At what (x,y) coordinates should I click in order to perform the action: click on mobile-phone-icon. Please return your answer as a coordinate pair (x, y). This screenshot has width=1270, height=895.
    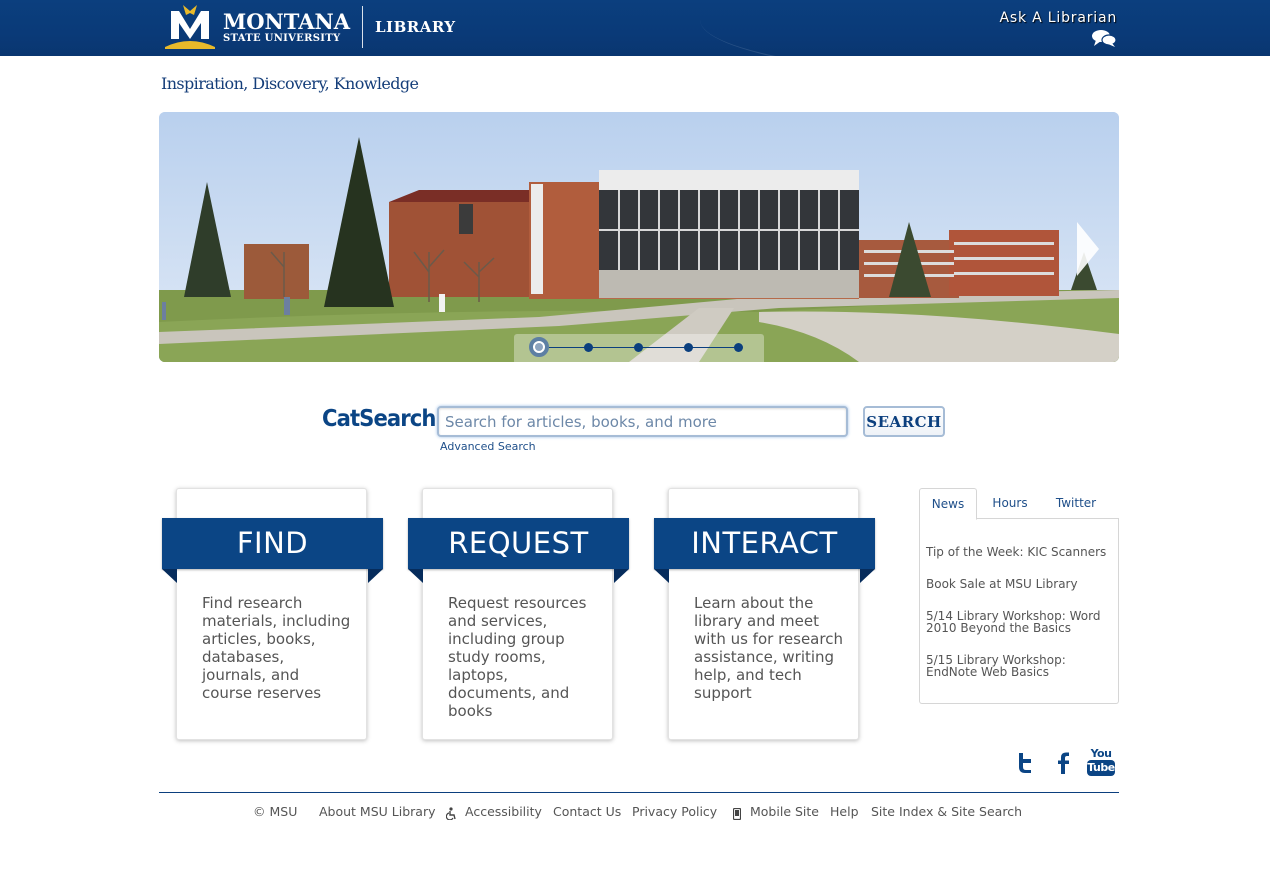
    Looking at the image, I should click on (737, 814).